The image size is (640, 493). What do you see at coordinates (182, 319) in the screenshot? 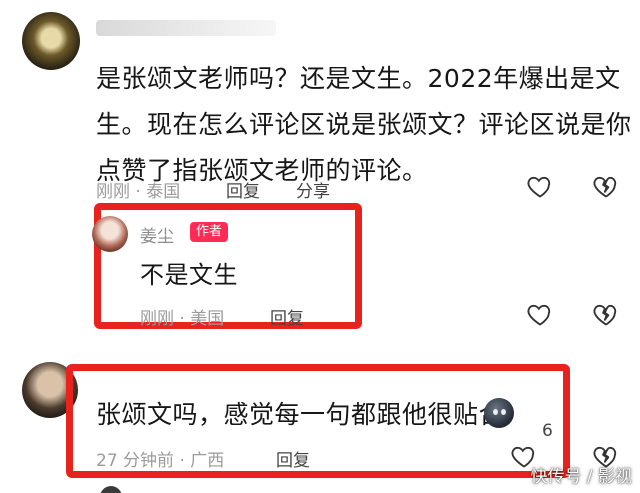
I see `reply-meta: 刚刚 · 美国` at bounding box center [182, 319].